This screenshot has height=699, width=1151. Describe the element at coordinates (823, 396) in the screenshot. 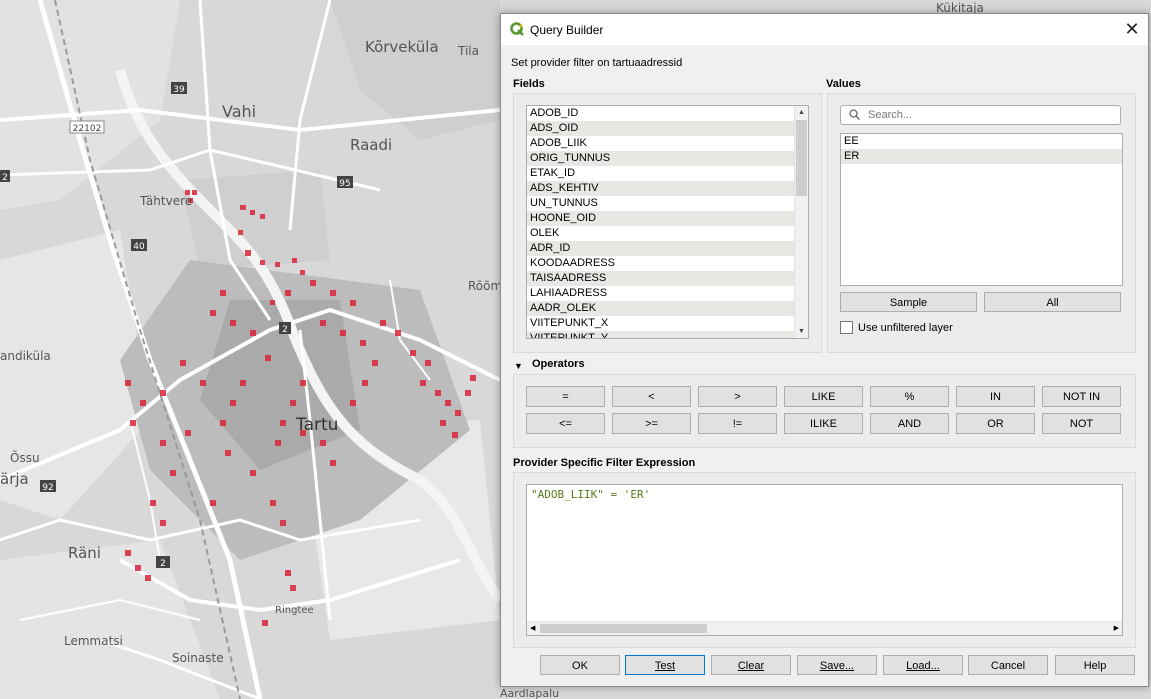

I see `operator-button: LIKE` at that location.